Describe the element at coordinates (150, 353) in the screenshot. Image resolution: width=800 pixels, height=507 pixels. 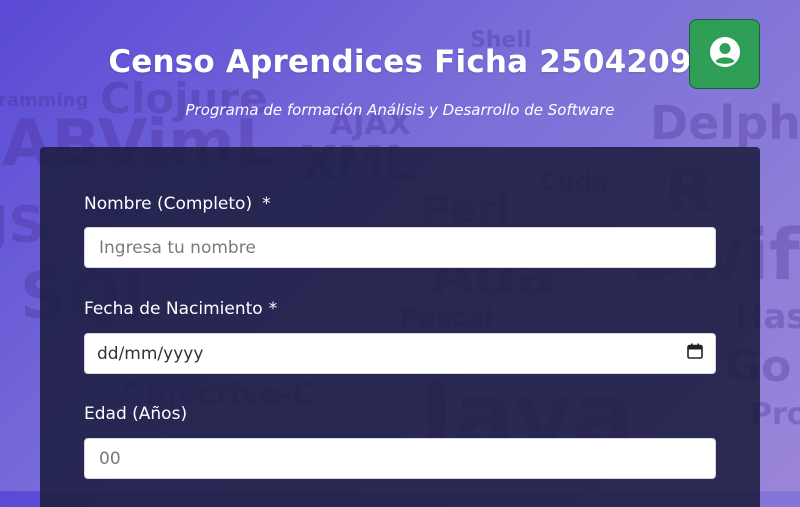
I see `date-value: dd/mm/yyyy` at that location.